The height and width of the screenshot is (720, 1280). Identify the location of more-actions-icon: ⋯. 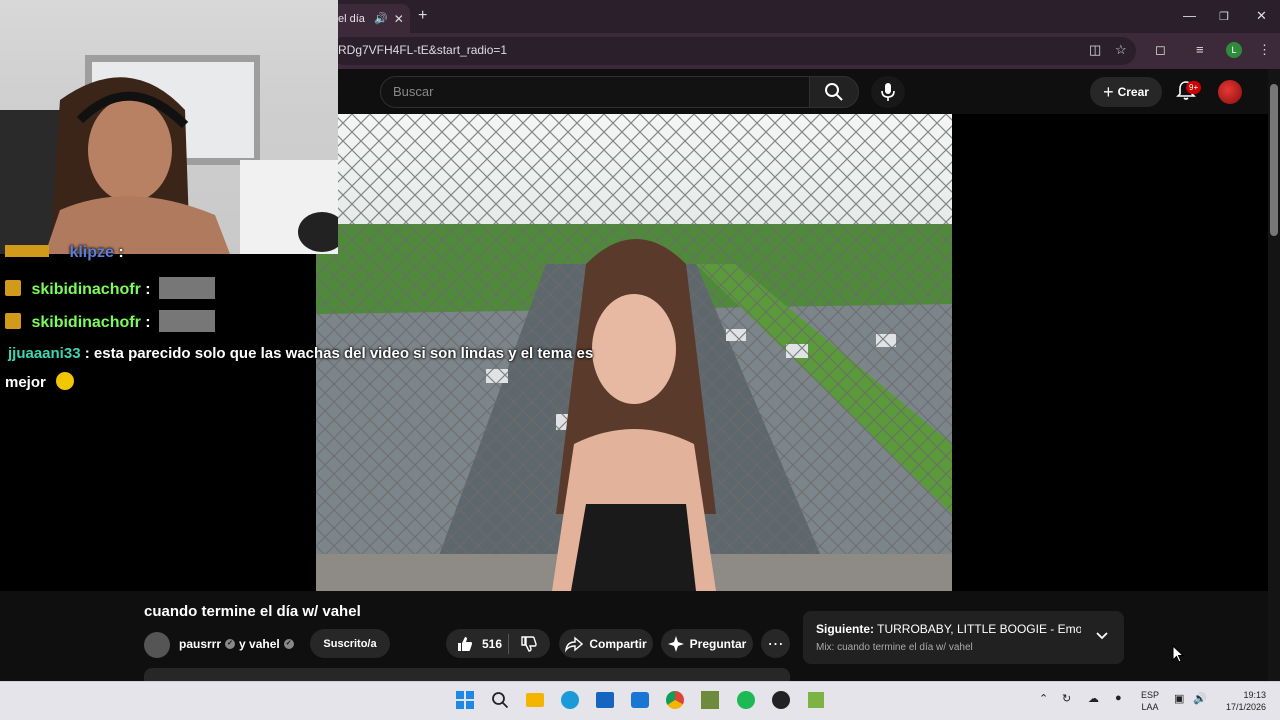
(775, 643).